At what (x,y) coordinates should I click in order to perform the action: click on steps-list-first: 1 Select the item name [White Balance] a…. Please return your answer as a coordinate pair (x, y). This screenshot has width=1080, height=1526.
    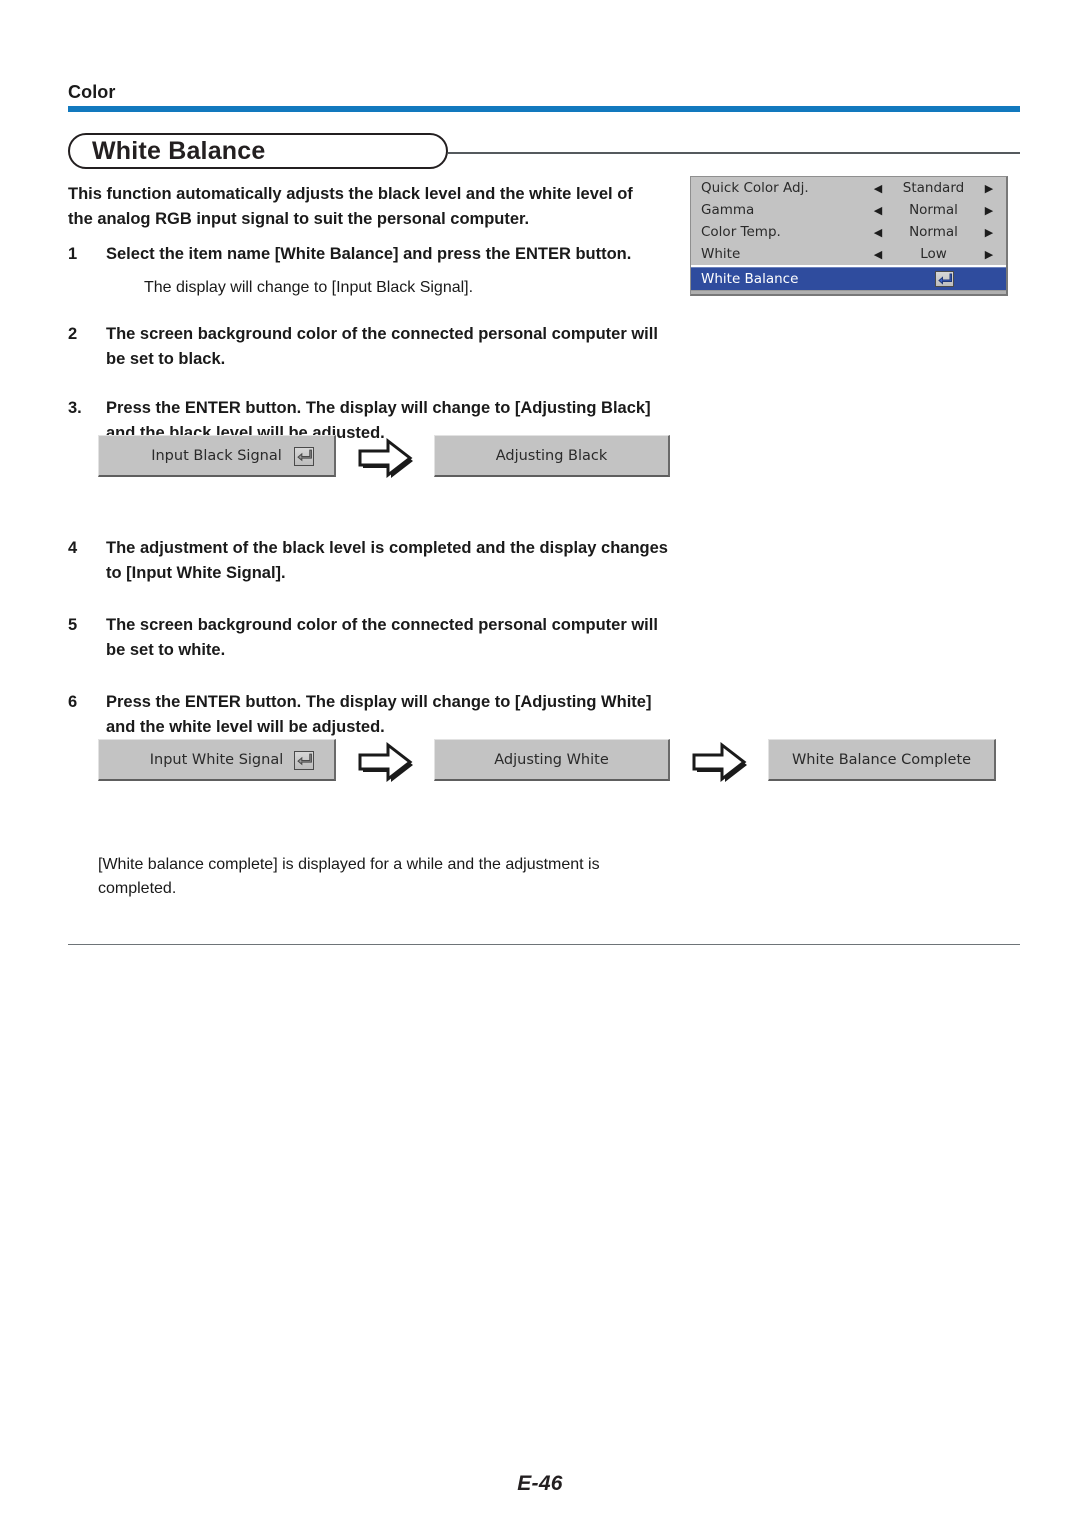
    Looking at the image, I should click on (368, 353).